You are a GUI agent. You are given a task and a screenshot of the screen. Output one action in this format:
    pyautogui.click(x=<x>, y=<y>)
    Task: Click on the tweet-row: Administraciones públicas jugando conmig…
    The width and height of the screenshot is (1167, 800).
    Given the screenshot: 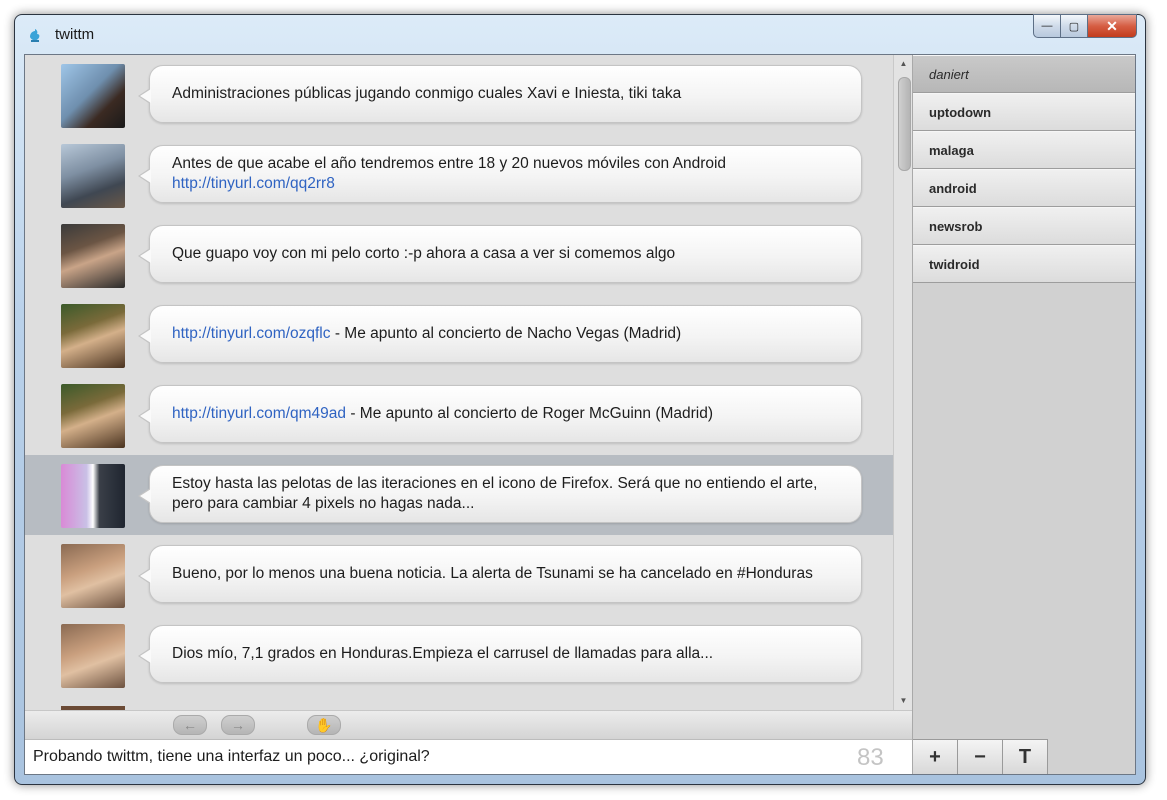 What is the action you would take?
    pyautogui.click(x=459, y=95)
    